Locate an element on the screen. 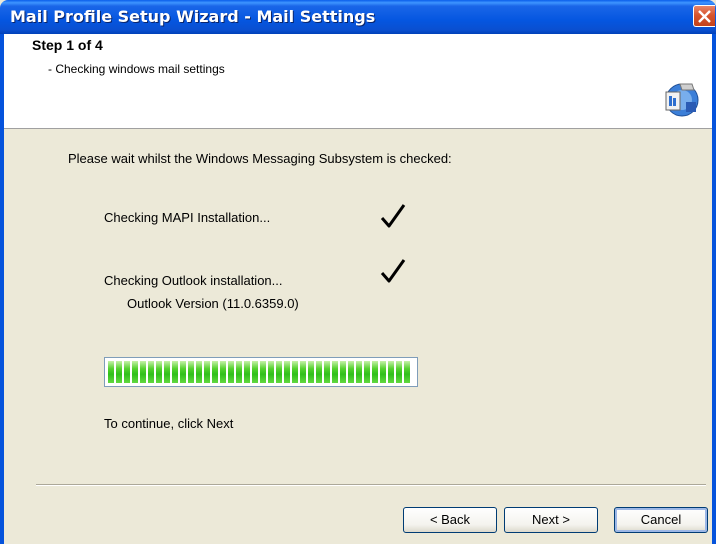 The image size is (716, 544). close-button is located at coordinates (704, 16).